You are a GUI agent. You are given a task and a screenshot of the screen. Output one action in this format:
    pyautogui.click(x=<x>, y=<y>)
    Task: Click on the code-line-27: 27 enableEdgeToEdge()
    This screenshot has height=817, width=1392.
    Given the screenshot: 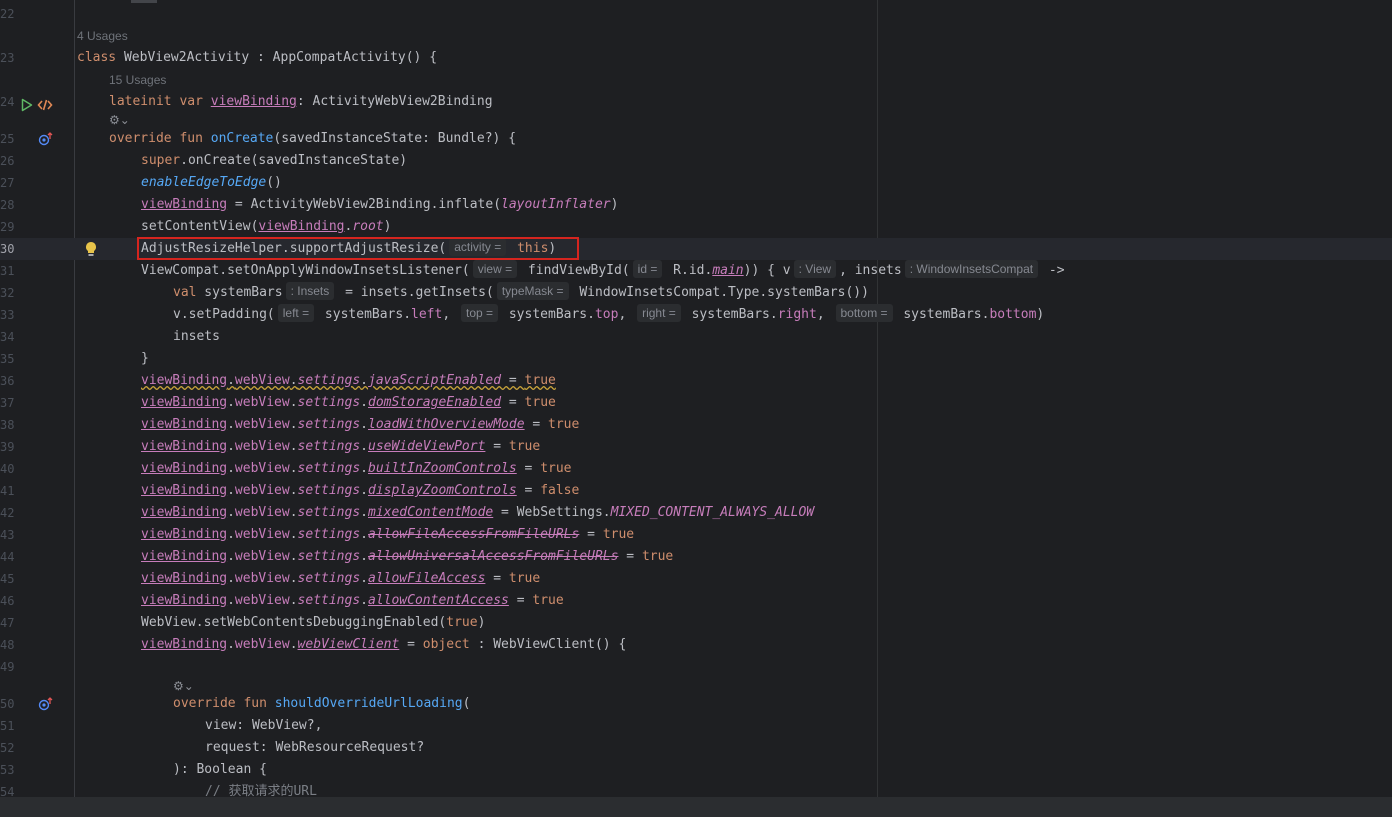 What is the action you would take?
    pyautogui.click(x=696, y=183)
    